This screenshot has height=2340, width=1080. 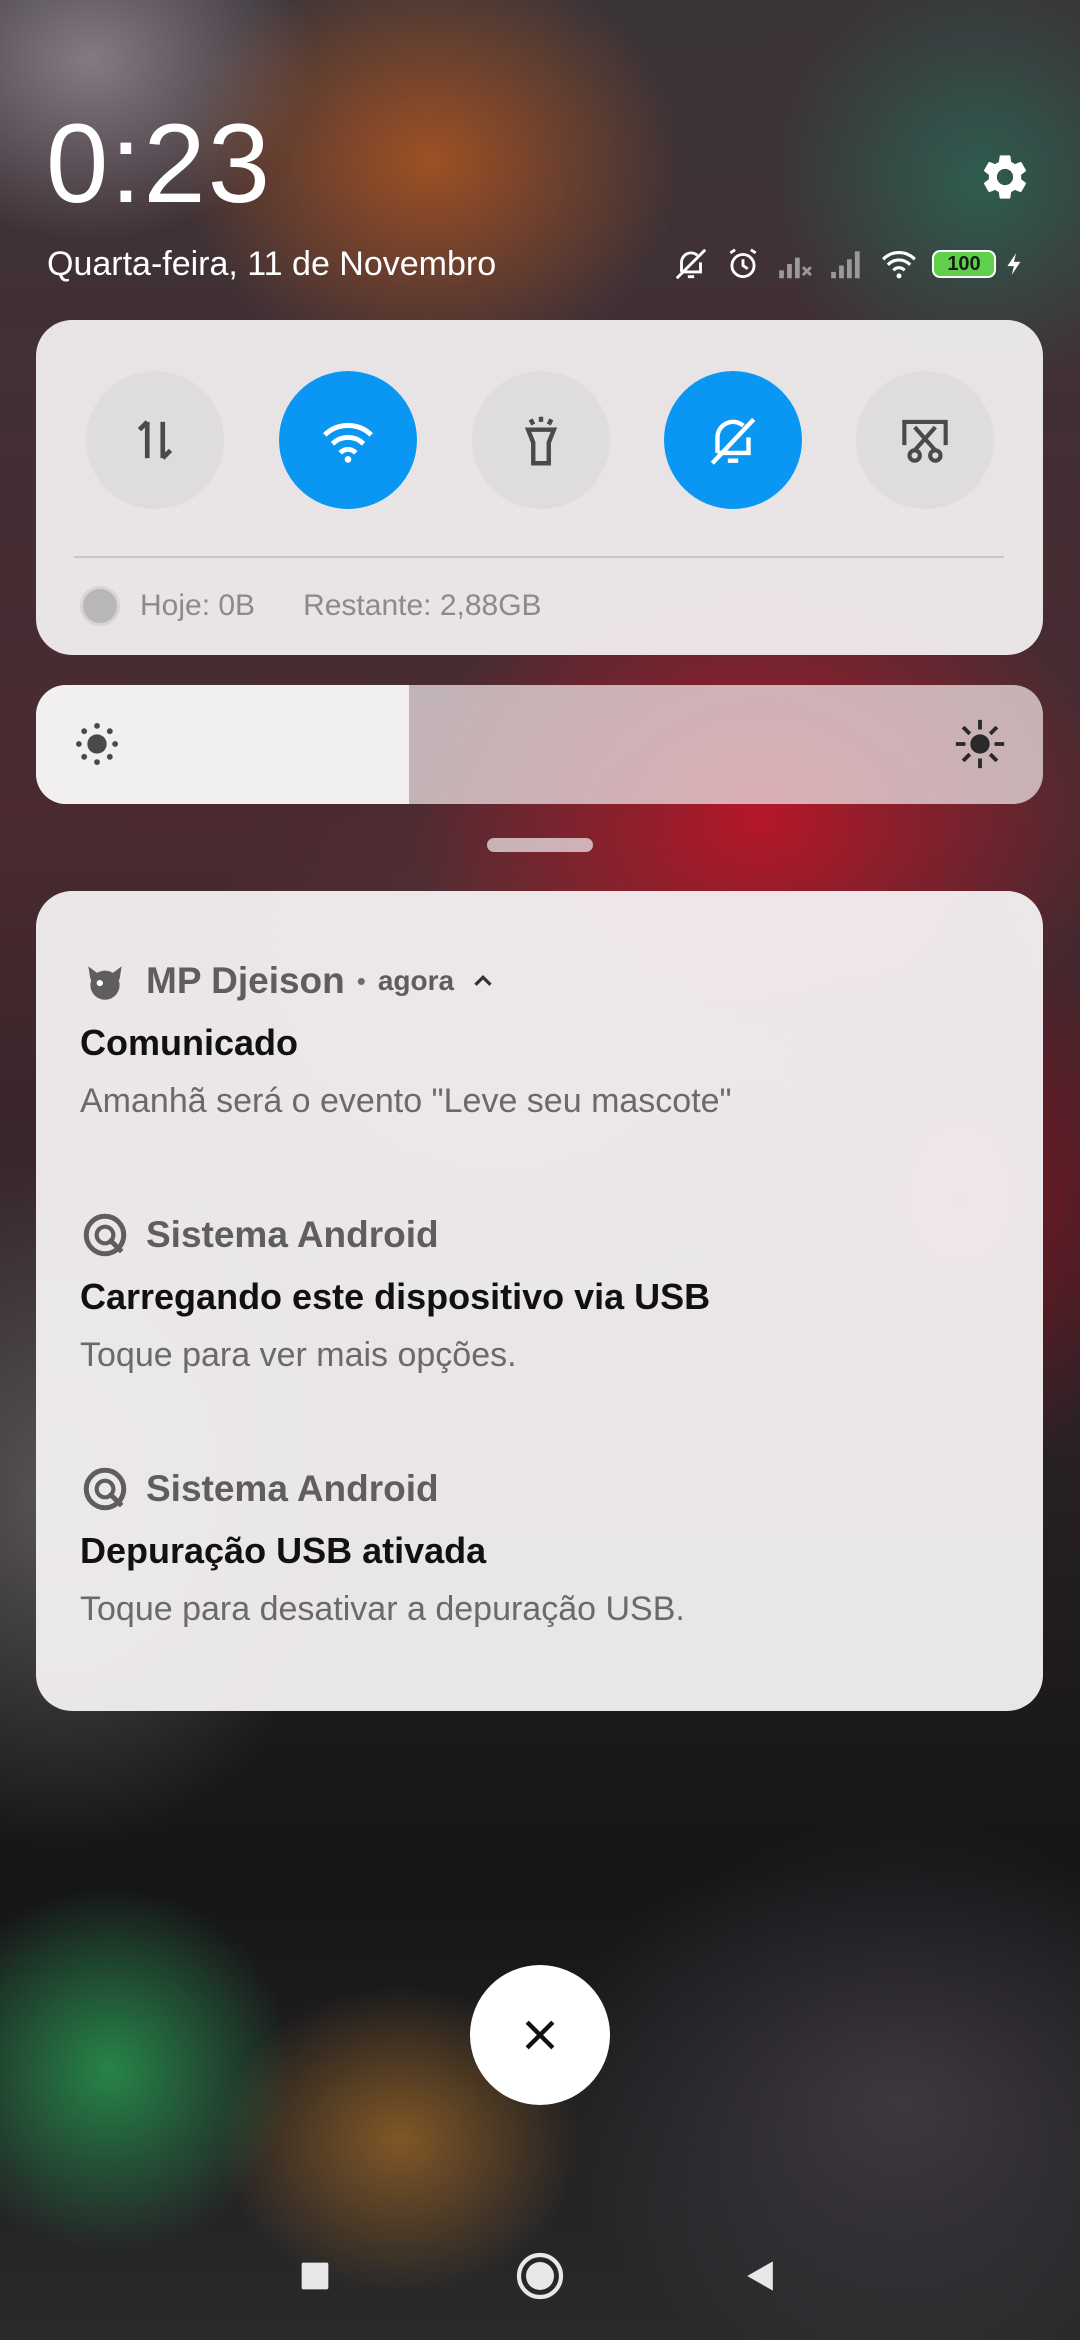 I want to click on mobile-data-icon, so click(x=155, y=440).